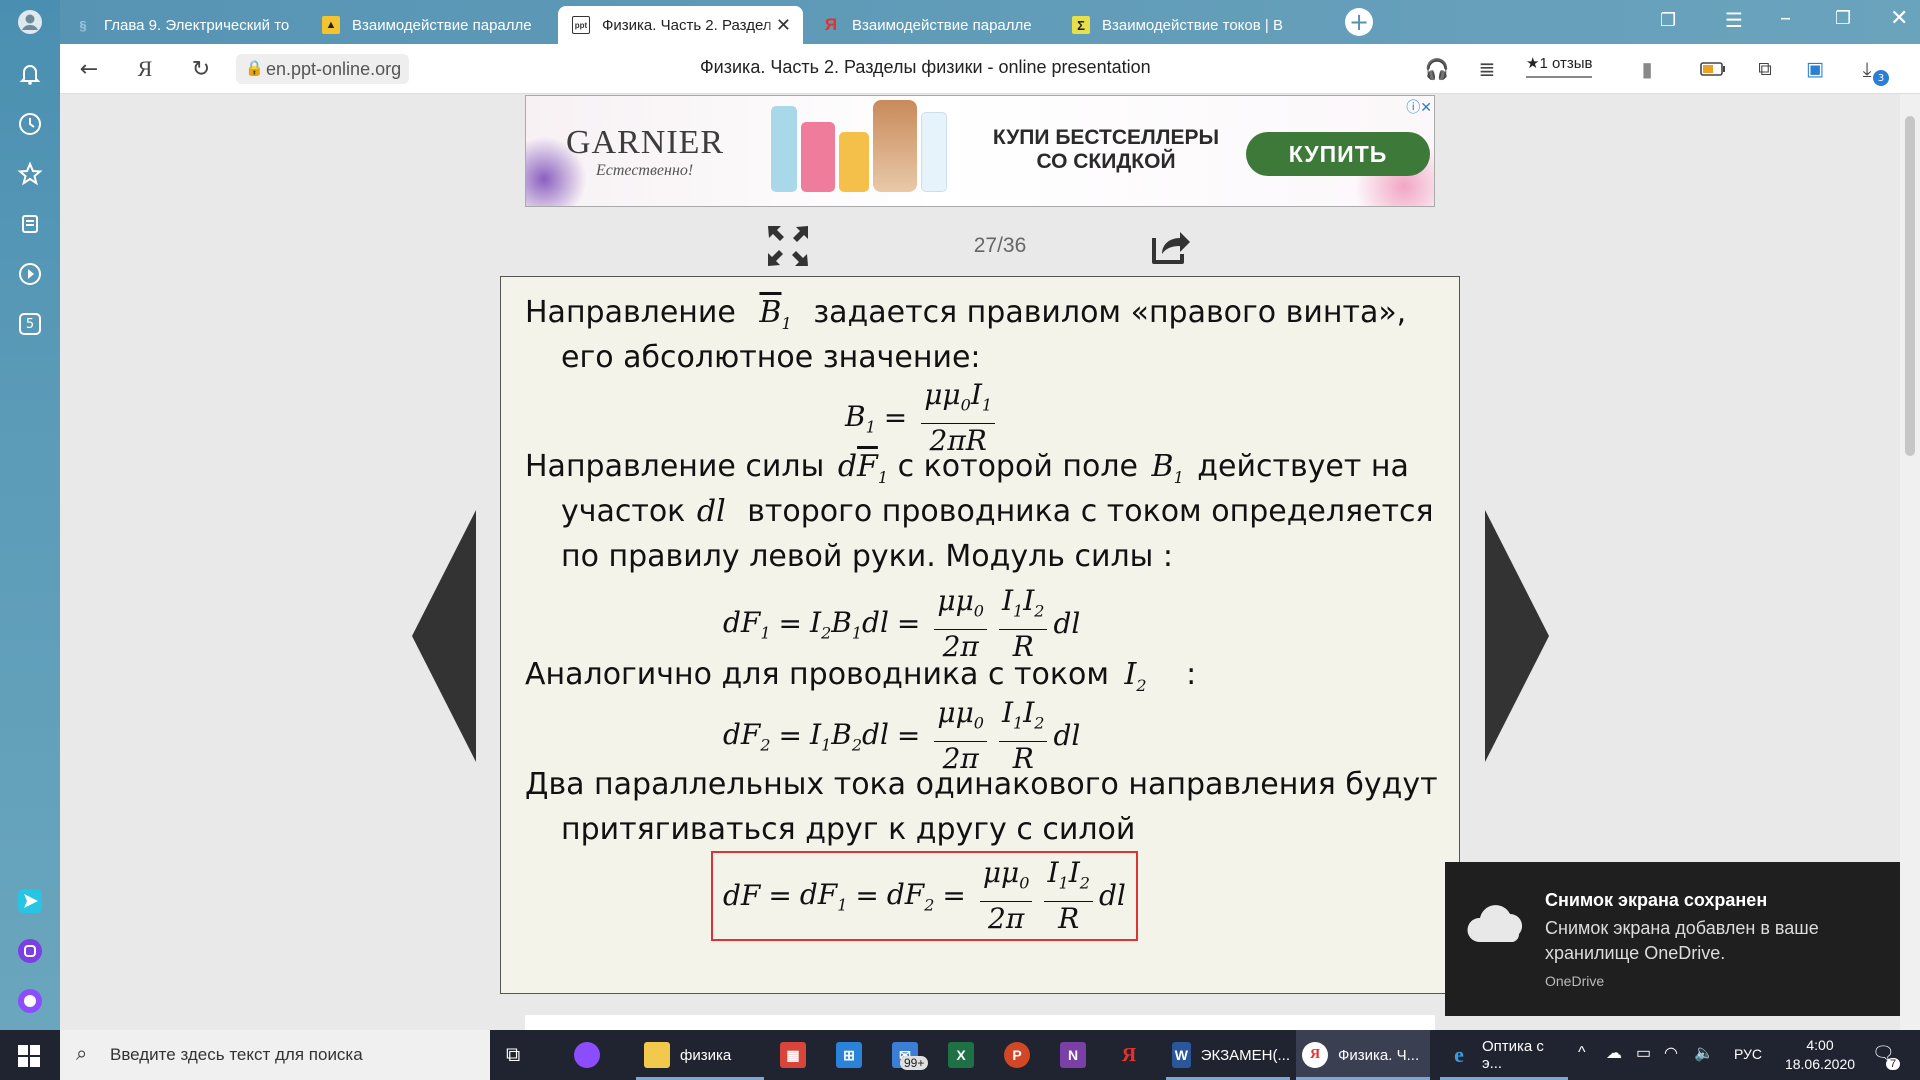  What do you see at coordinates (1495, 923) in the screenshot?
I see `onedrive-cloud-icon` at bounding box center [1495, 923].